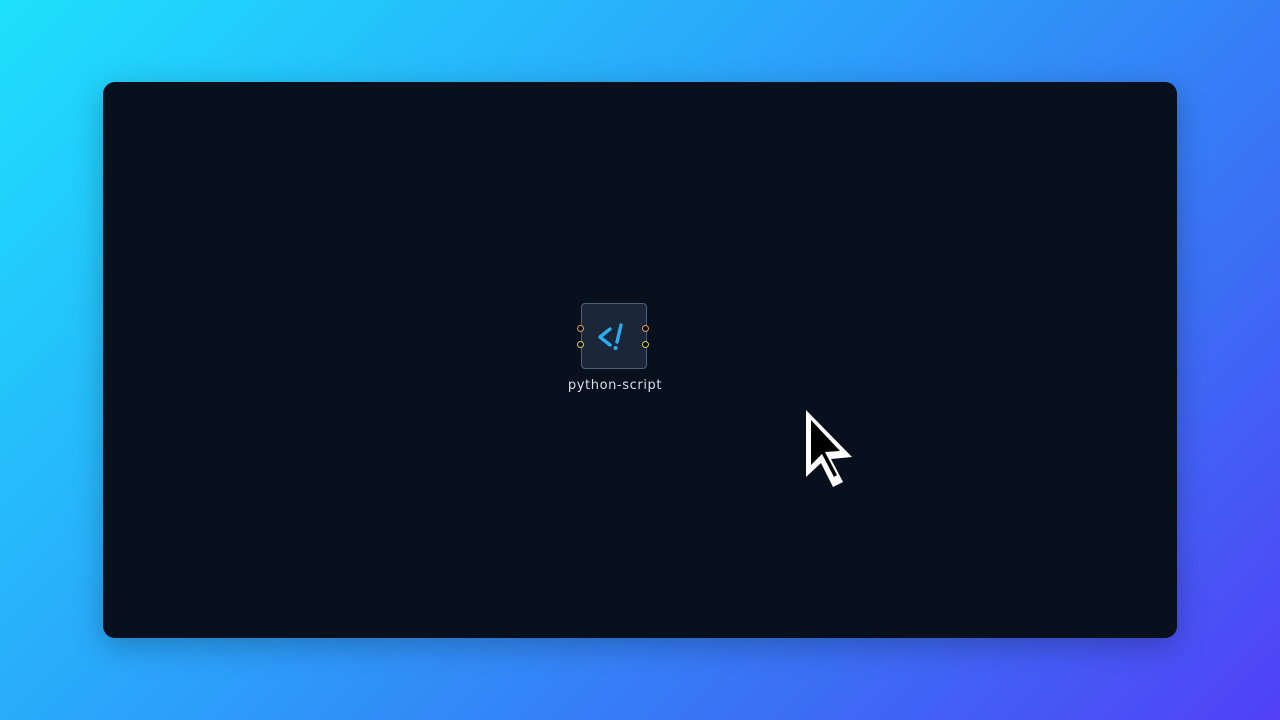  I want to click on node-box, so click(614, 336).